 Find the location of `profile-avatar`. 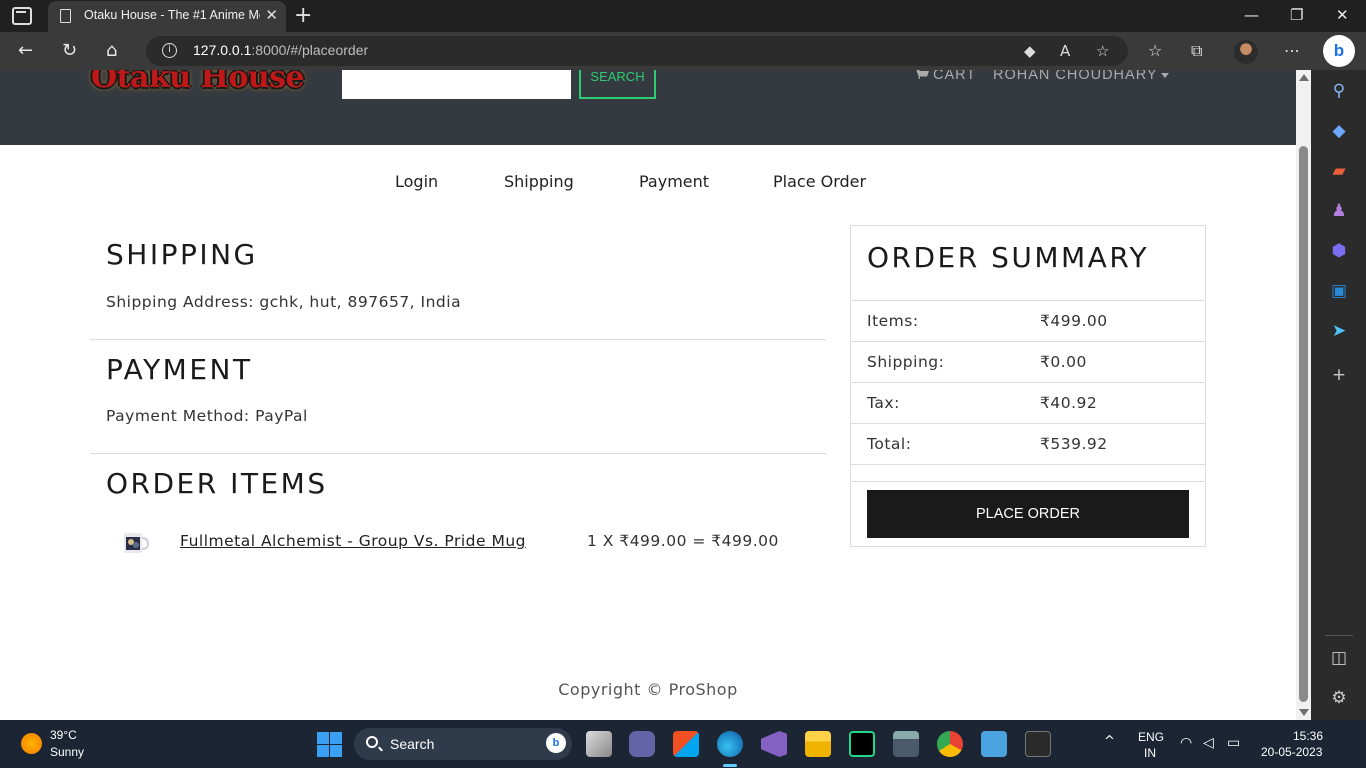

profile-avatar is located at coordinates (1246, 52).